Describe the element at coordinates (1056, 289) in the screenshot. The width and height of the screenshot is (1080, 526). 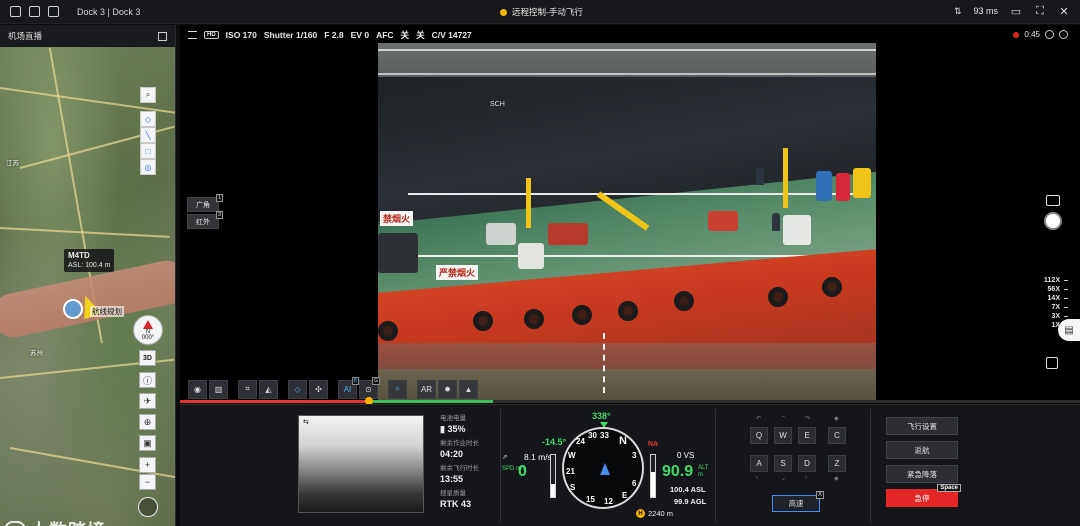
I see `zoom-level: 56X` at that location.